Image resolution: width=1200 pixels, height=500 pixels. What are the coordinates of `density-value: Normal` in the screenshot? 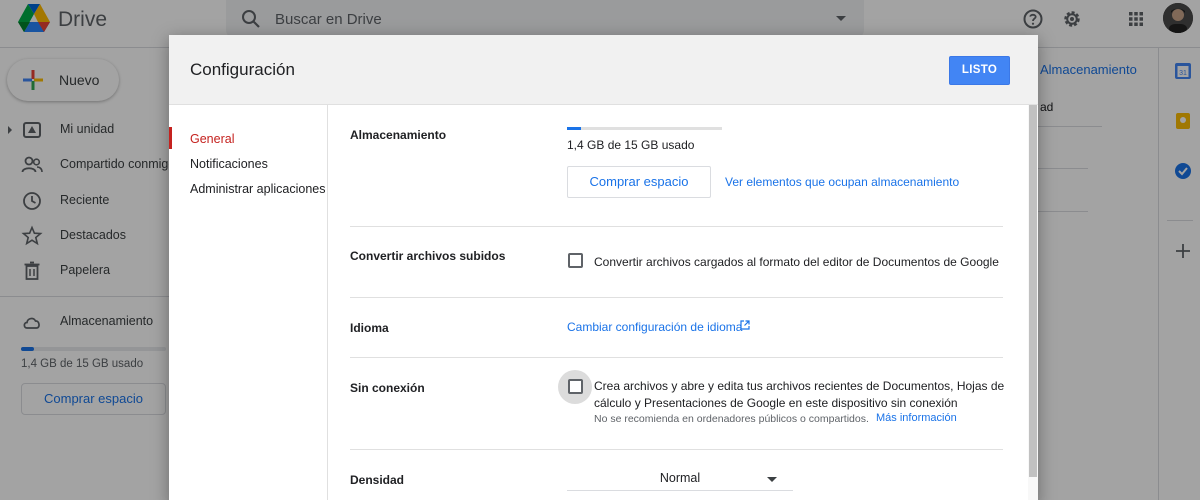 It's located at (680, 478).